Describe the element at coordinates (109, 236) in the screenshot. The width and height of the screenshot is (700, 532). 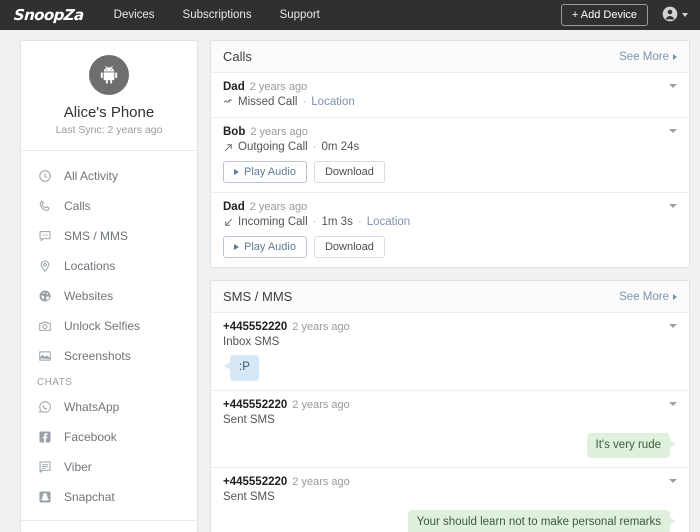
I see `sidebar-item-sms-mms: SMS / MMS` at that location.